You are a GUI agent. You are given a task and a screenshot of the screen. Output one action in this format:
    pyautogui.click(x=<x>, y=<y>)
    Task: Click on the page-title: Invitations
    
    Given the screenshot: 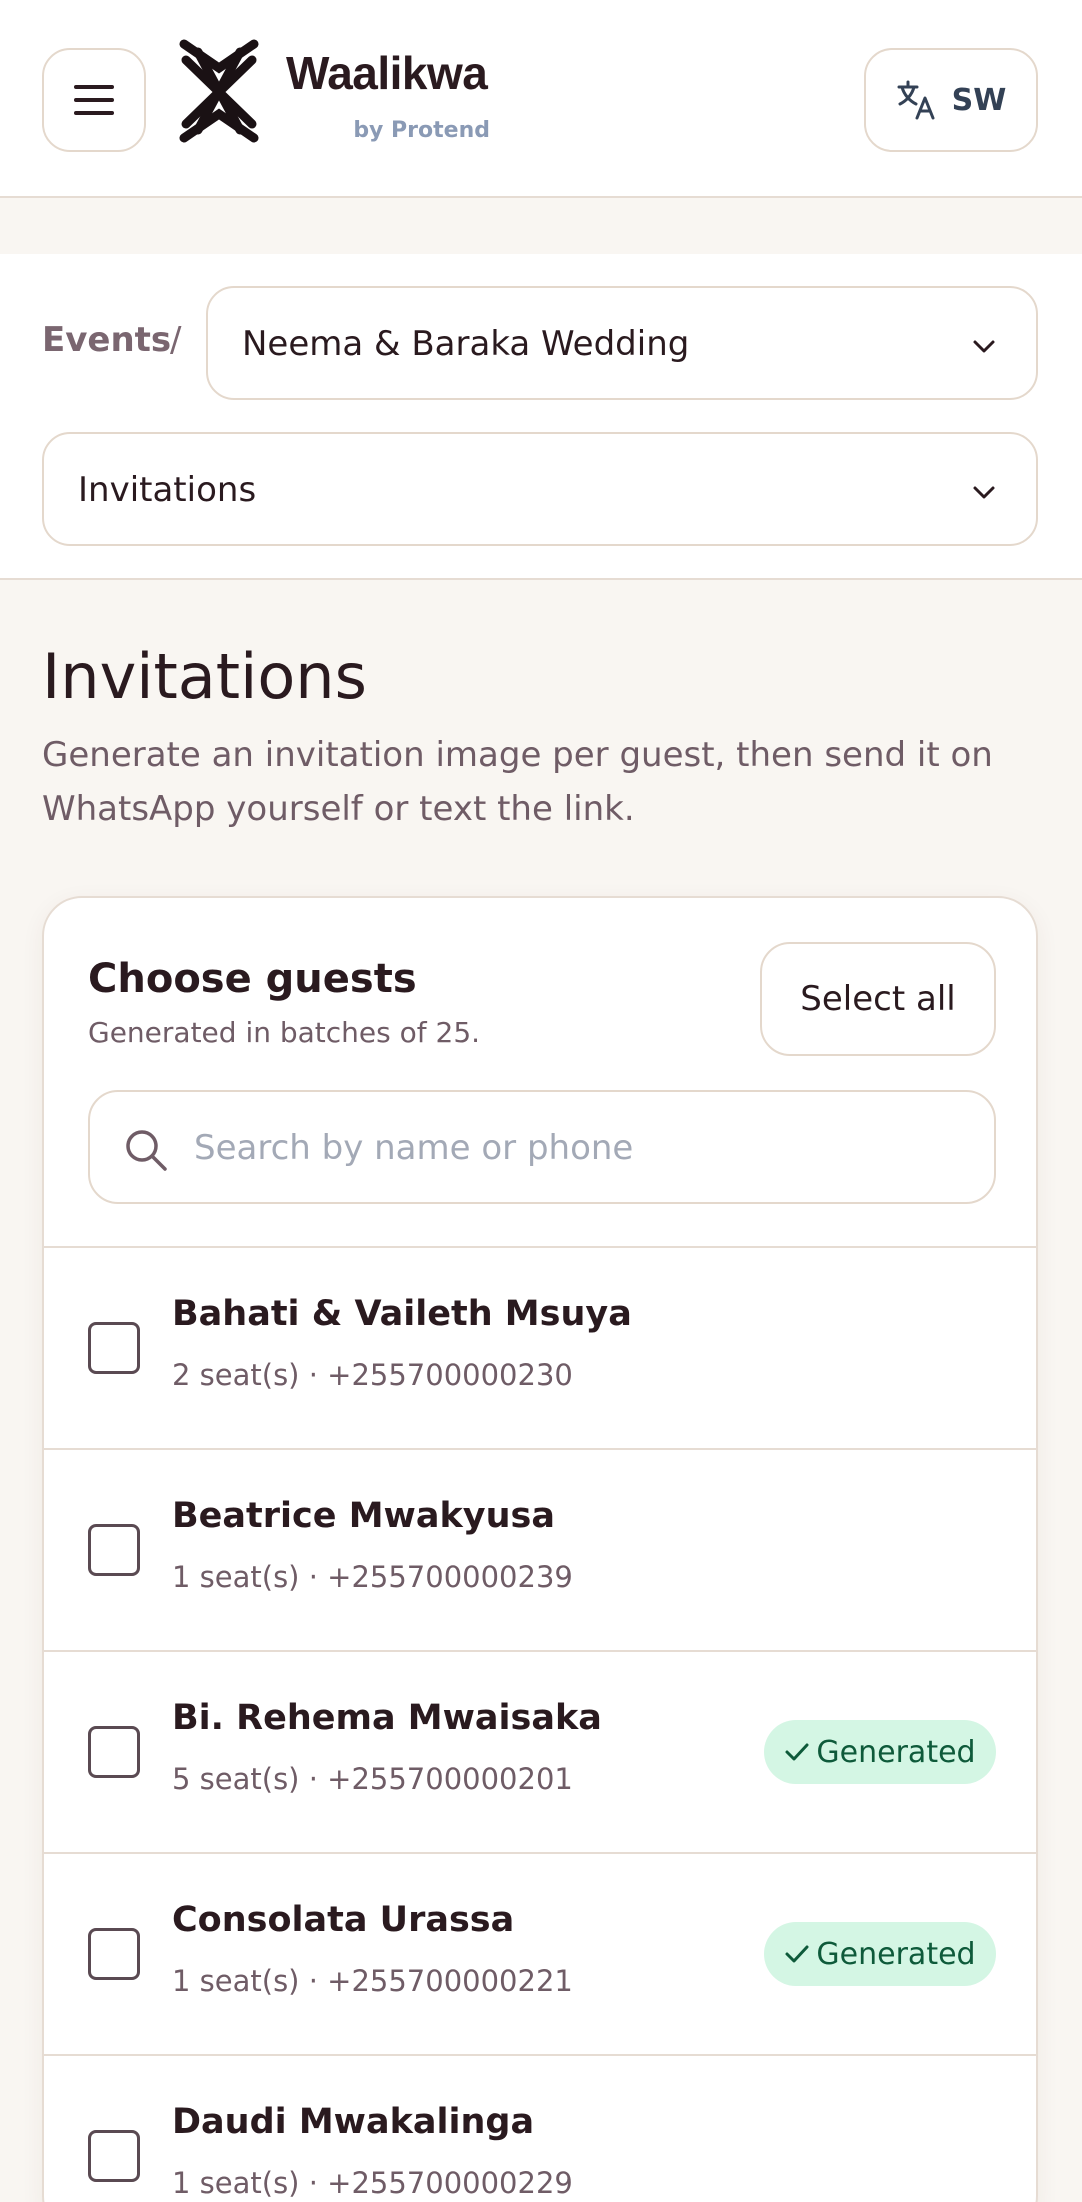 What is the action you would take?
    pyautogui.click(x=204, y=676)
    